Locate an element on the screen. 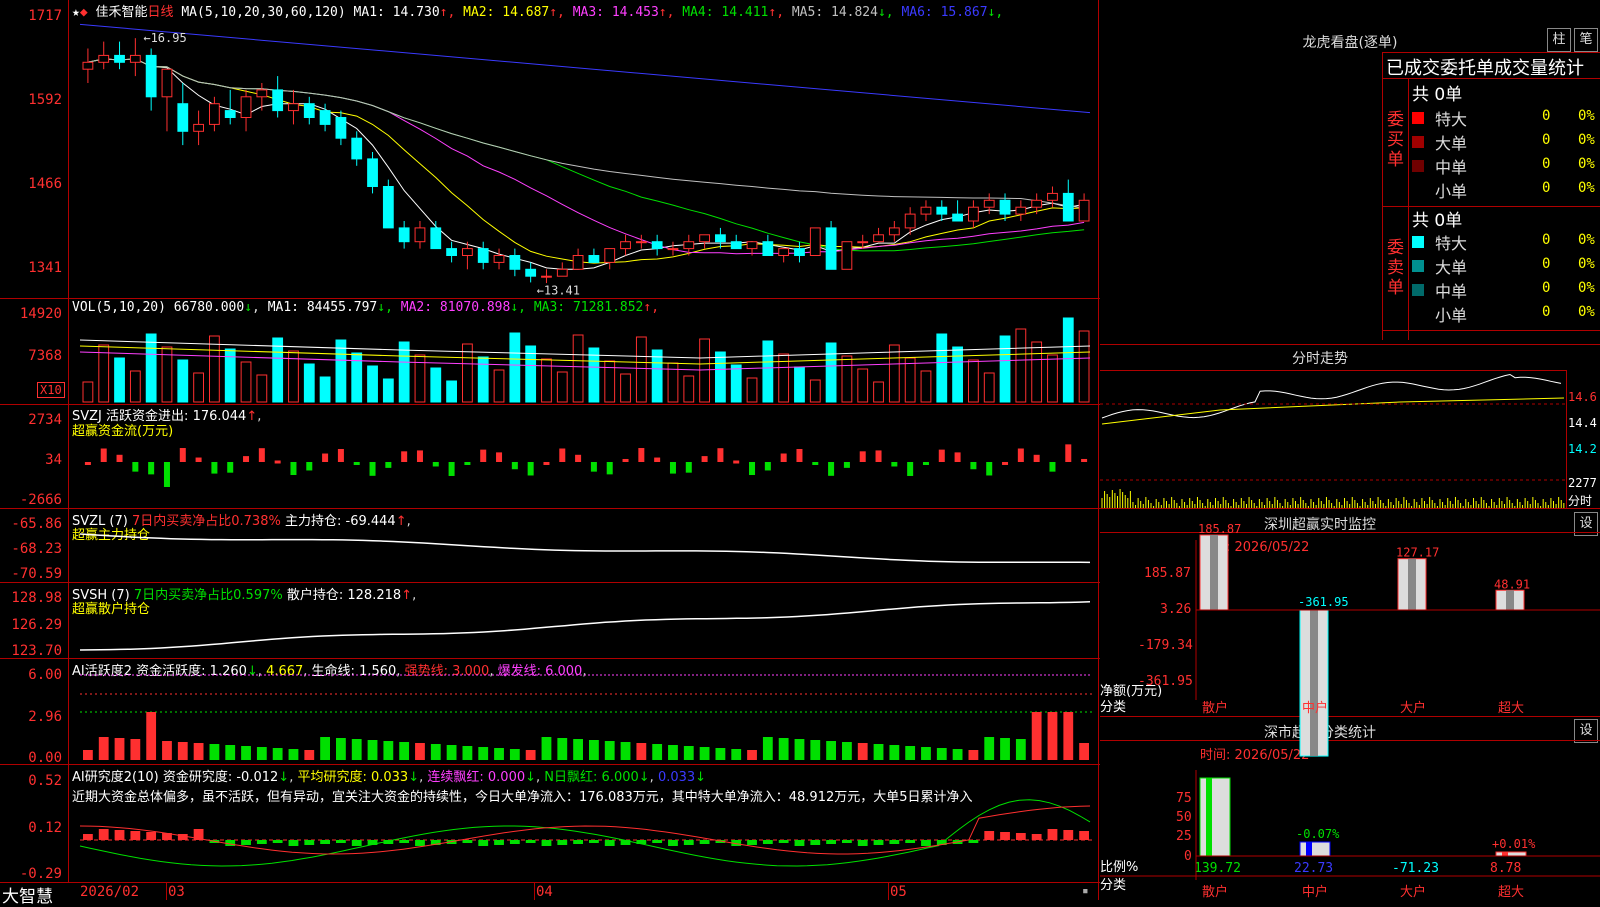 This screenshot has height=907, width=1600. order-row-pct: 0% is located at coordinates (1586, 288).